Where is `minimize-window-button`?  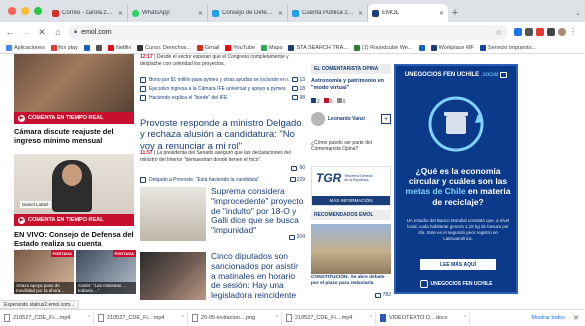
minimize-window-button is located at coordinates (25, 11).